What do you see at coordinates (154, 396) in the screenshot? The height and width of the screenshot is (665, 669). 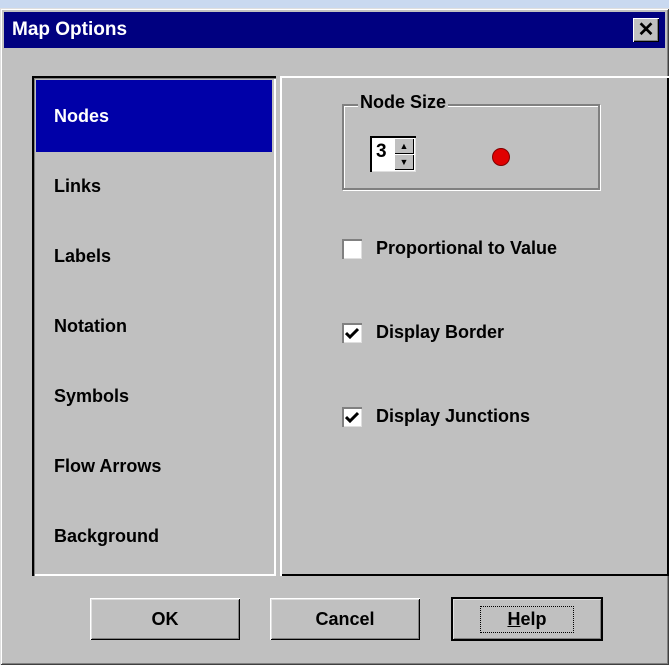 I see `sidebar-item-symbols: Symbols` at bounding box center [154, 396].